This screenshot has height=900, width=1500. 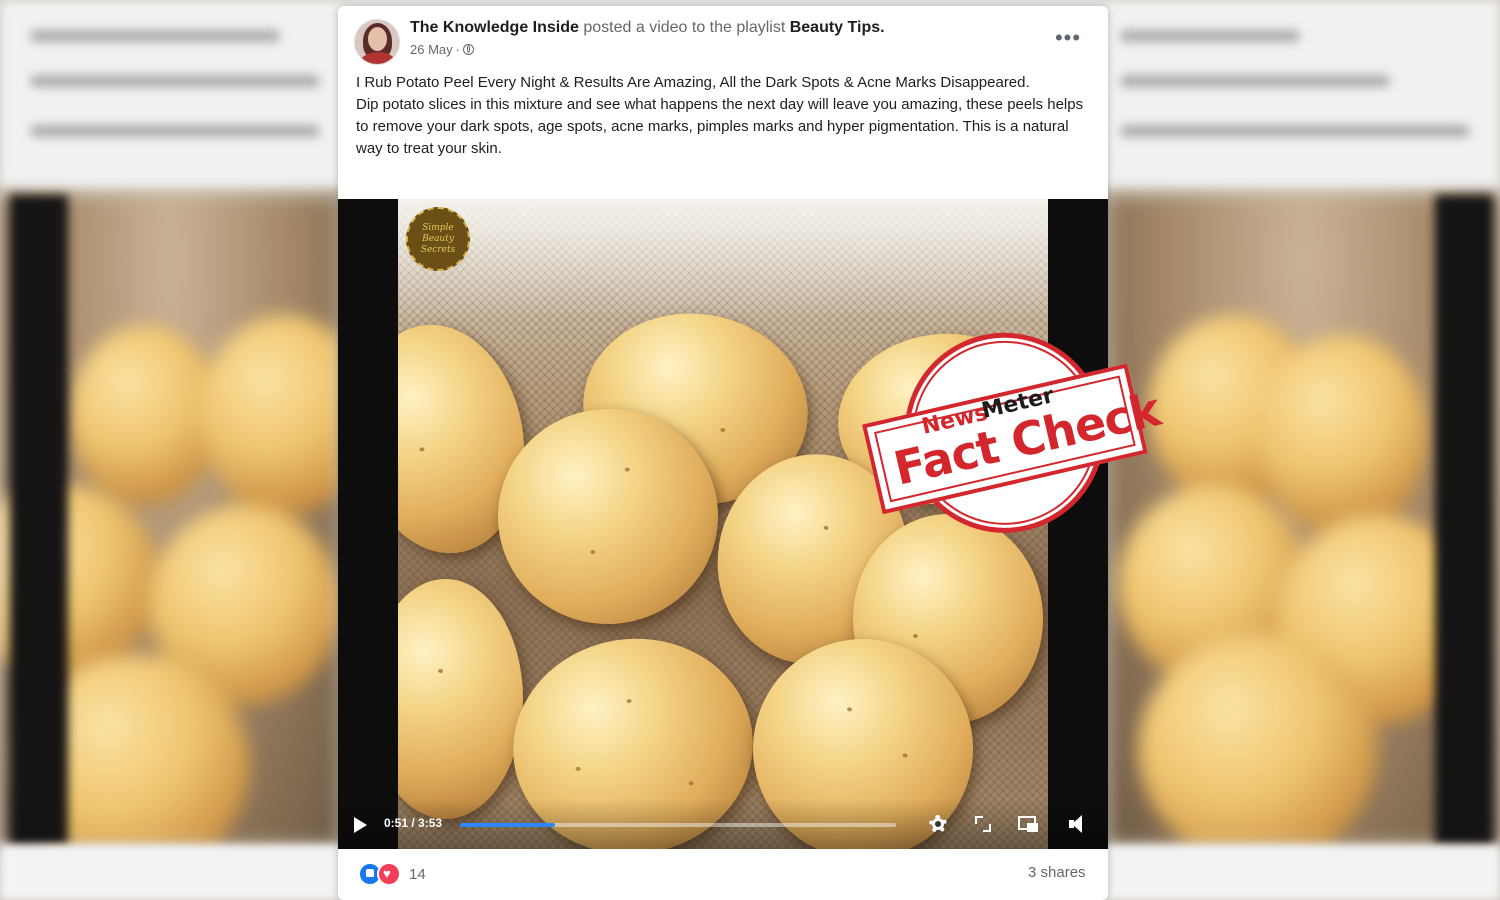 I want to click on channel-watermark-logo: Simple Beauty Secrets, so click(x=438, y=239).